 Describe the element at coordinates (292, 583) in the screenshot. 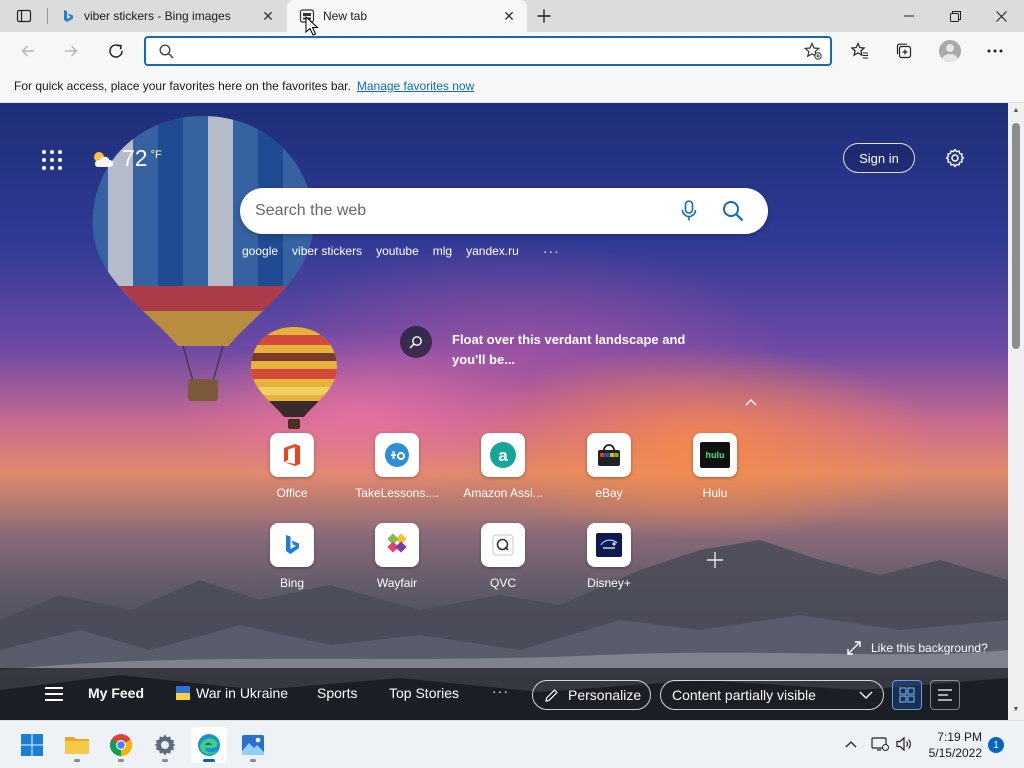

I see `top-site-label: Bing` at that location.